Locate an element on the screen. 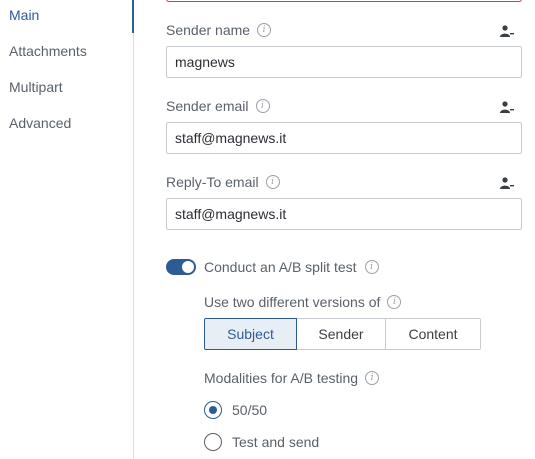 The image size is (535, 459). versions-label: Use two different versions of i is located at coordinates (303, 302).